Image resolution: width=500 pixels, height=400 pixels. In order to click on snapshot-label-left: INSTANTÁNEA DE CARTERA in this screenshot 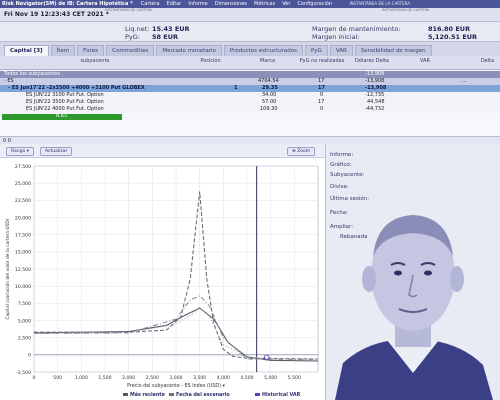, I will do `click(129, 10)`.